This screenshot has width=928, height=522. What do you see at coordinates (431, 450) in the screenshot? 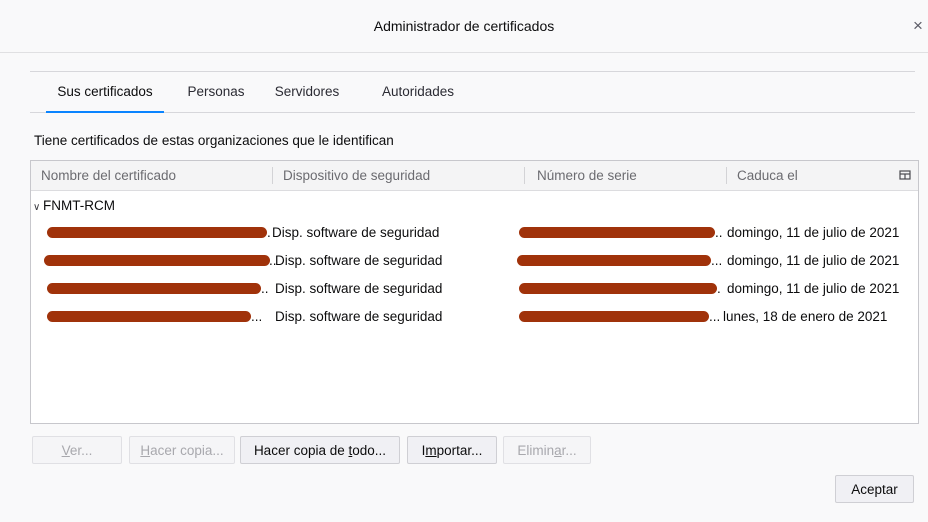
I see `button-accesskey: m` at bounding box center [431, 450].